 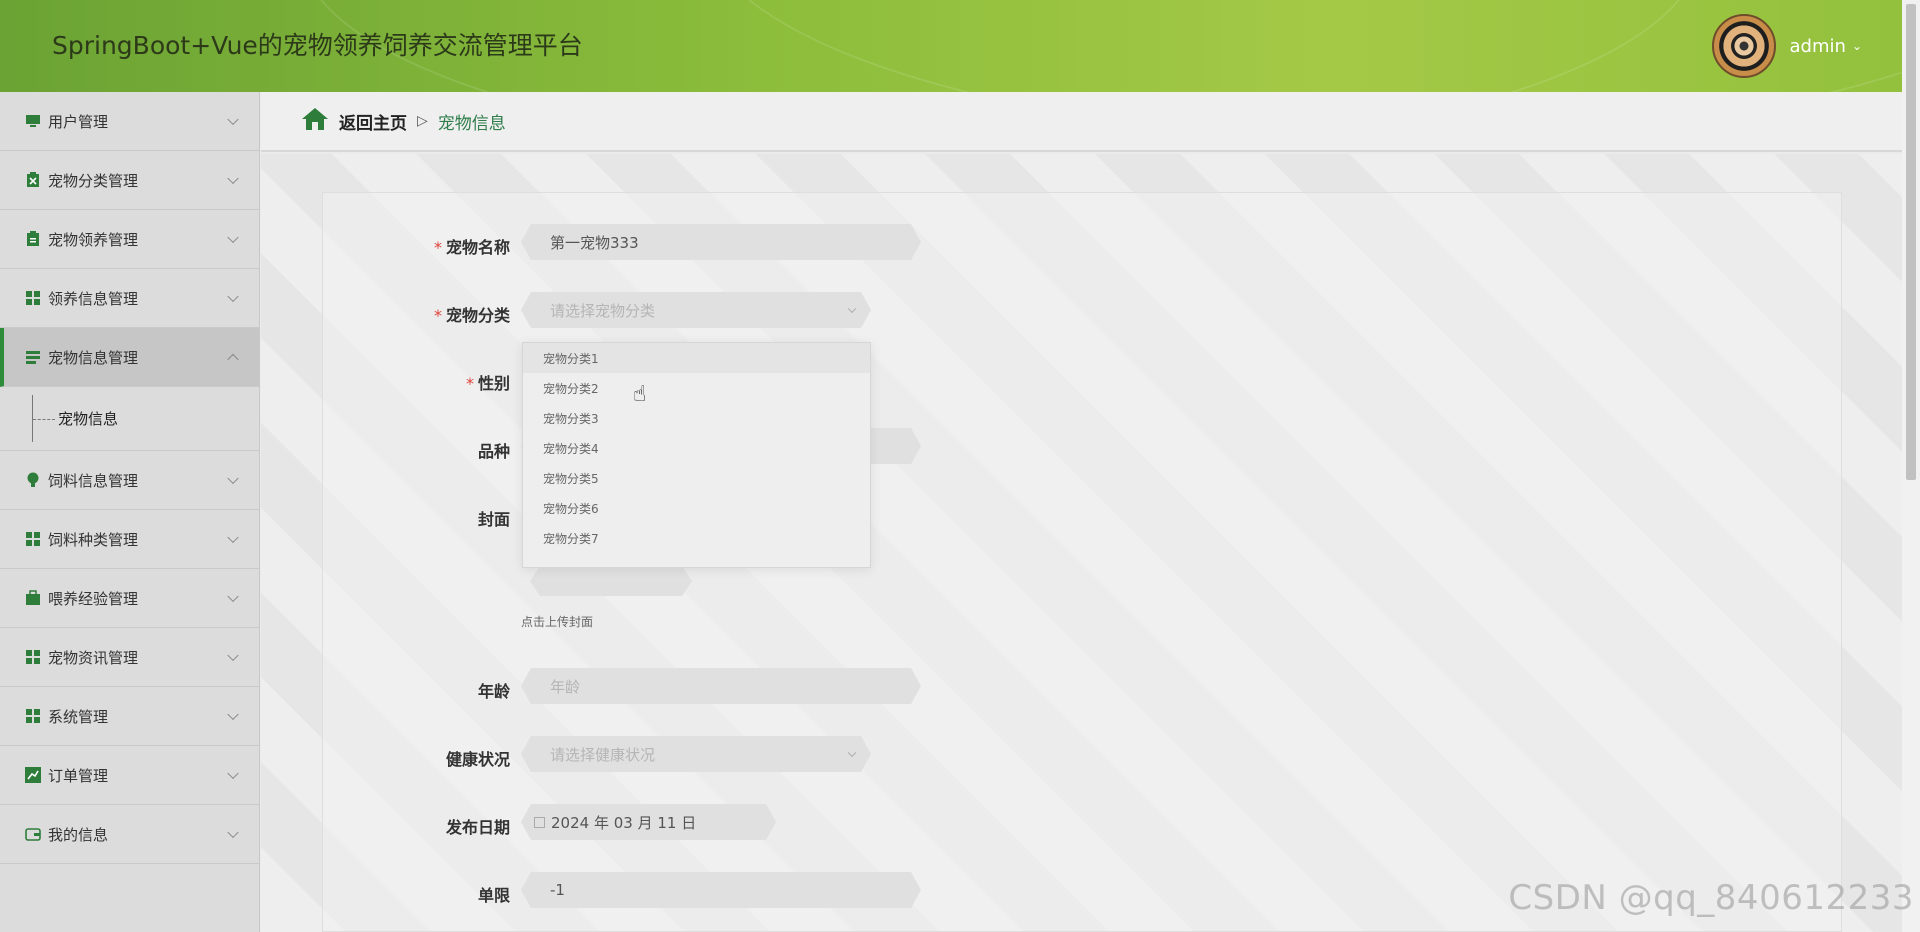 What do you see at coordinates (471, 247) in the screenshot?
I see `pet-name-label: * 宠物名称` at bounding box center [471, 247].